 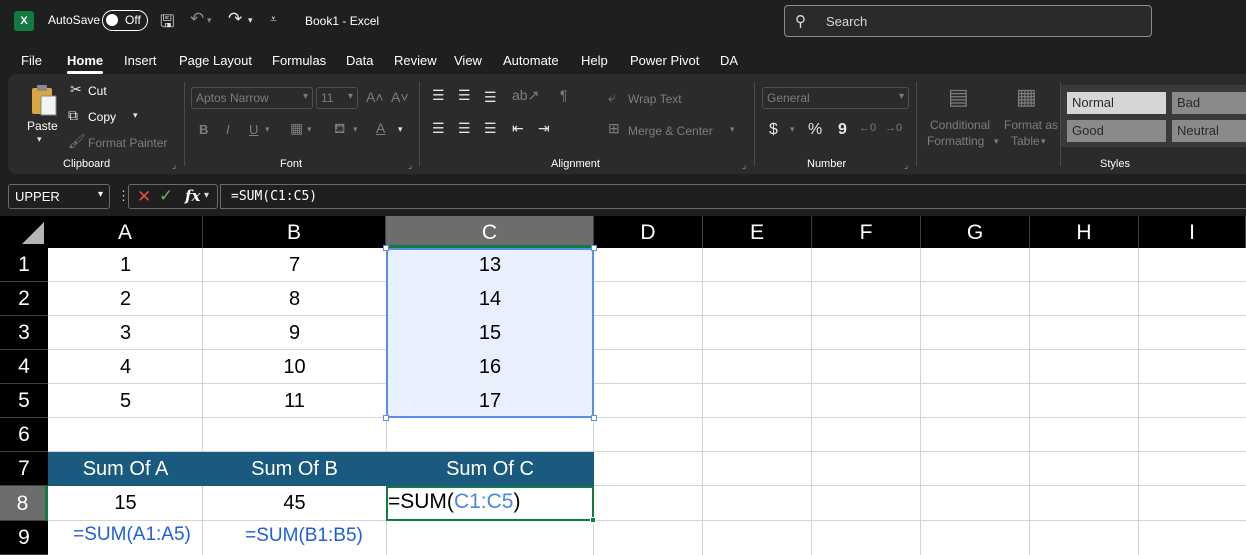 I want to click on merge-dropdown-icon: ▾, so click(x=732, y=129).